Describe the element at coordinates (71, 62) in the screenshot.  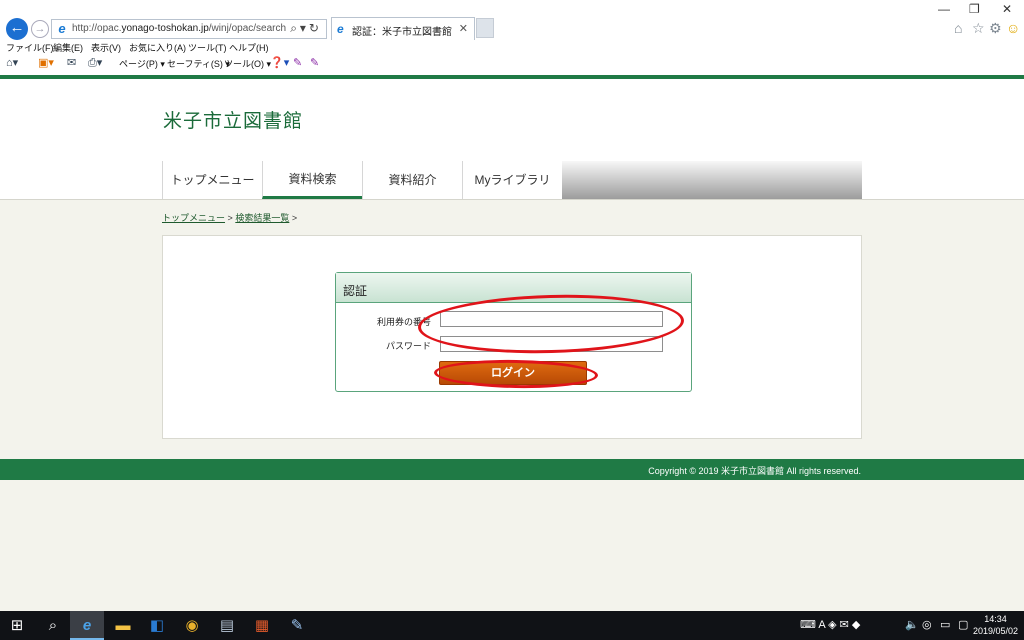
I see `mail-icon: ✉` at that location.